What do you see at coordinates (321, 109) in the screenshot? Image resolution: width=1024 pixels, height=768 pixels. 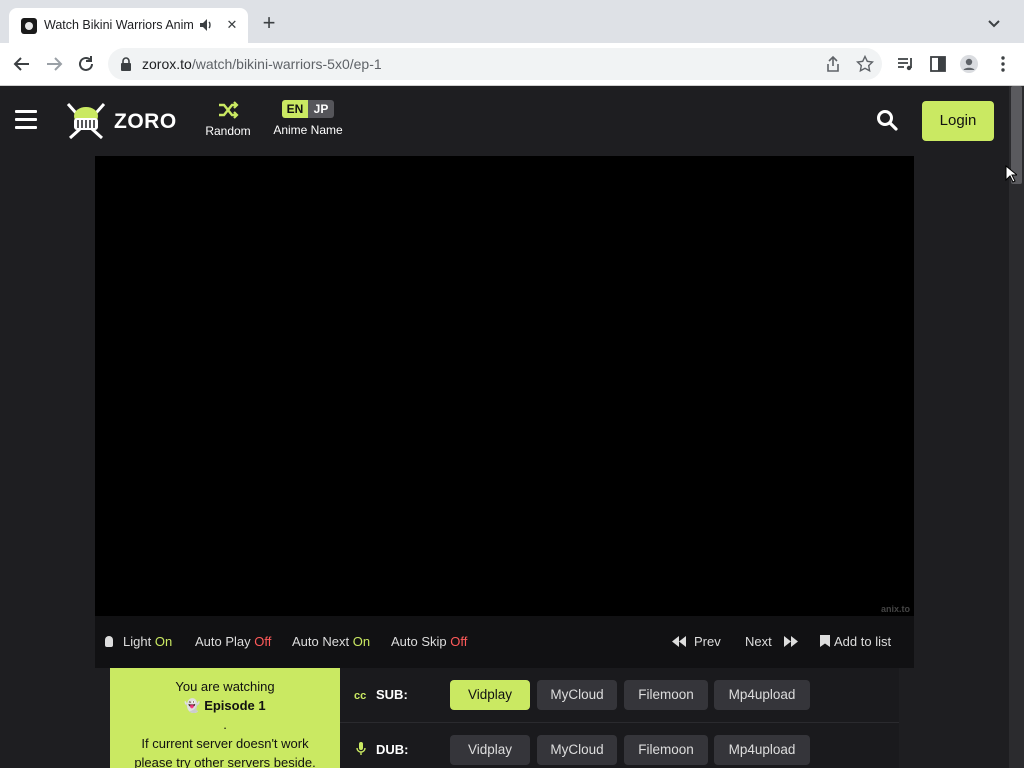 I see `lang-jp-option: JP` at bounding box center [321, 109].